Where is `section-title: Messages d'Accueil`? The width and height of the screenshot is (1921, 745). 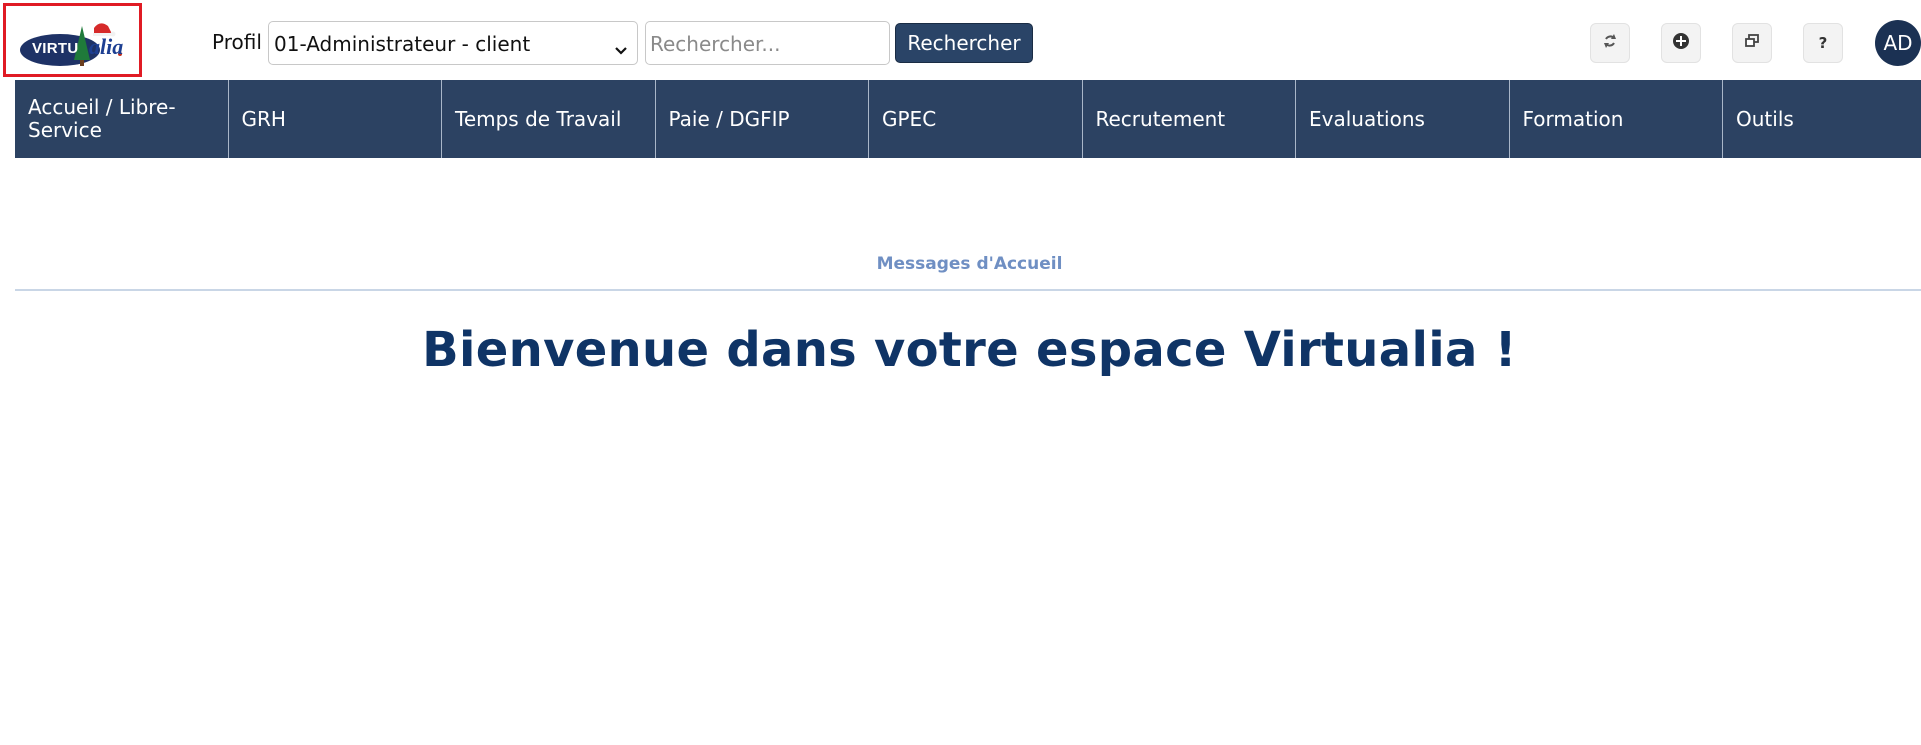 section-title: Messages d'Accueil is located at coordinates (969, 264).